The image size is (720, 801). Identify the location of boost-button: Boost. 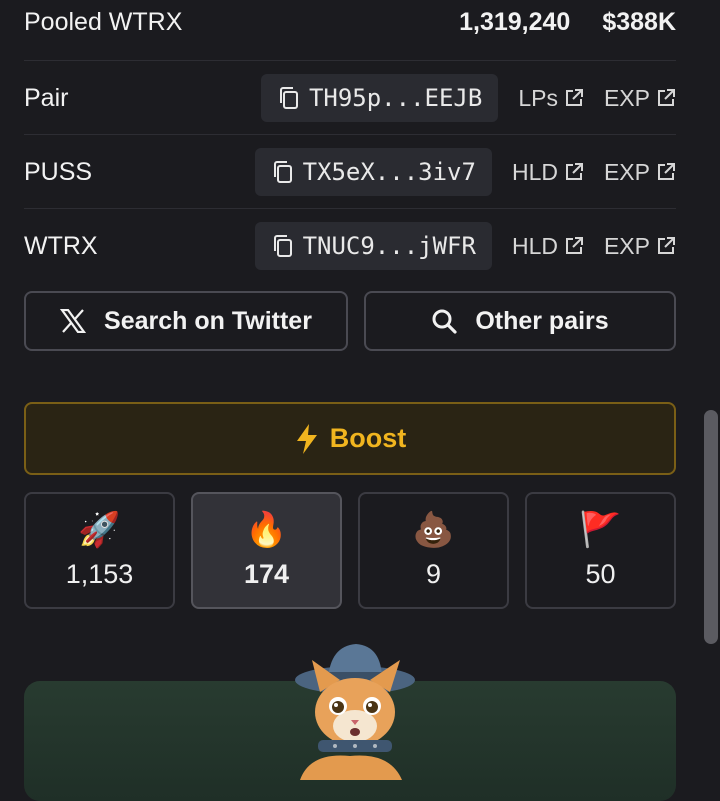
(350, 438).